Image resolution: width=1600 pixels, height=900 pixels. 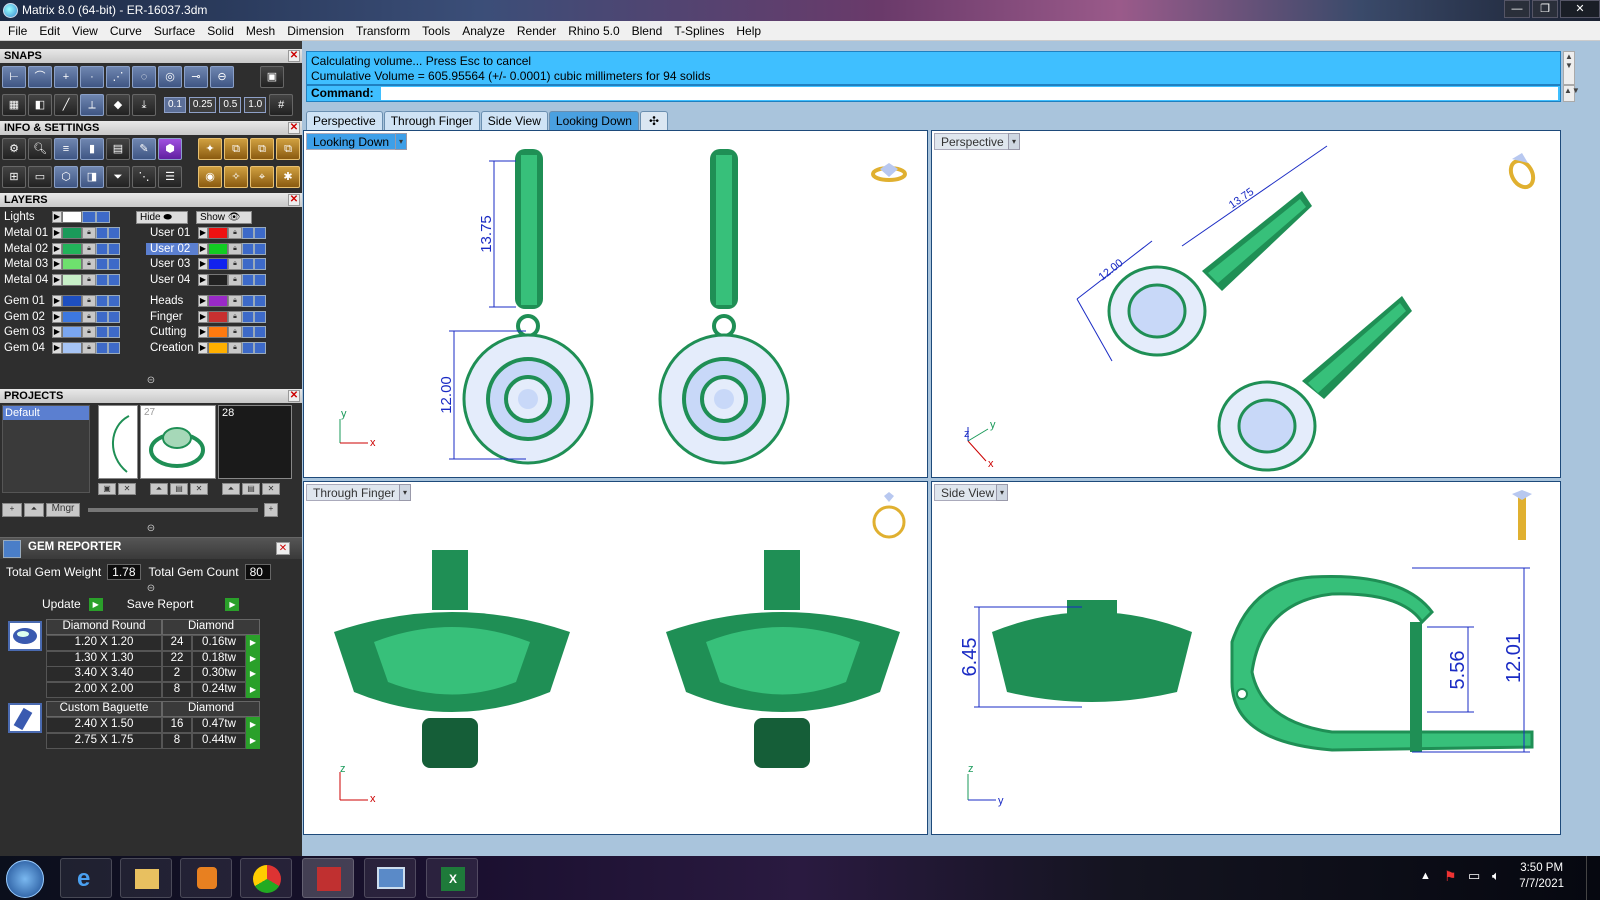 I want to click on snap-mid-icon: ⋰, so click(x=118, y=77).